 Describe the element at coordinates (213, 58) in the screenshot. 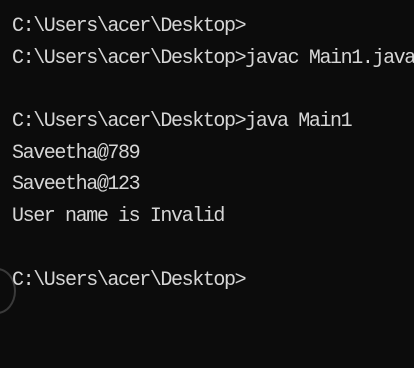

I see `terminal-line-javac-command: C:\Users\acer\Desktop>javac Main1.java` at that location.